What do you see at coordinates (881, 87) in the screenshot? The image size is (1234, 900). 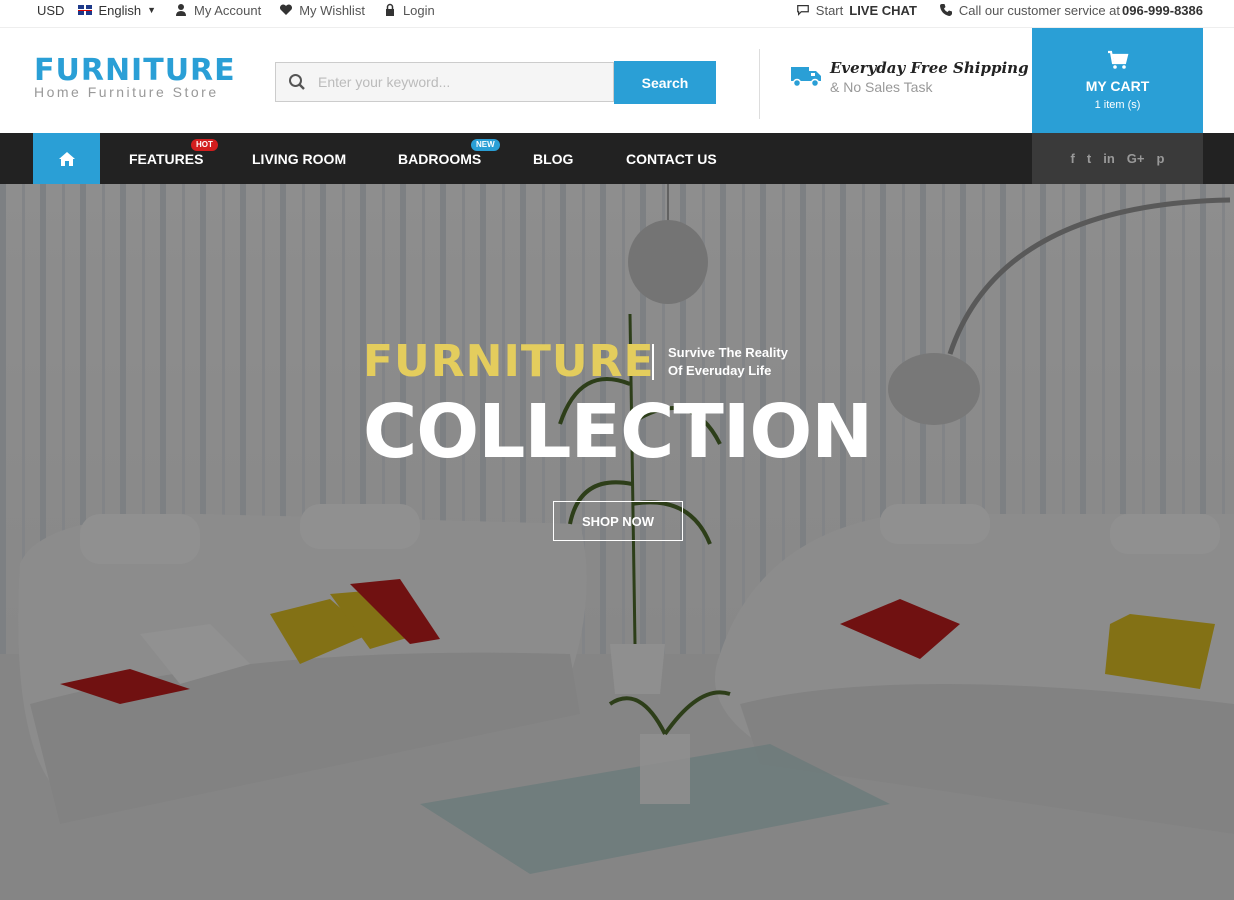 I see `shipping-subtitle: & No Sales Task` at bounding box center [881, 87].